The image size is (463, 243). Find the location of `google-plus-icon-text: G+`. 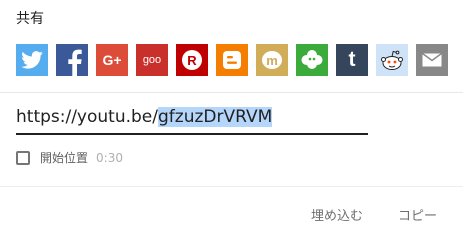

google-plus-icon-text: G+ is located at coordinates (112, 60).